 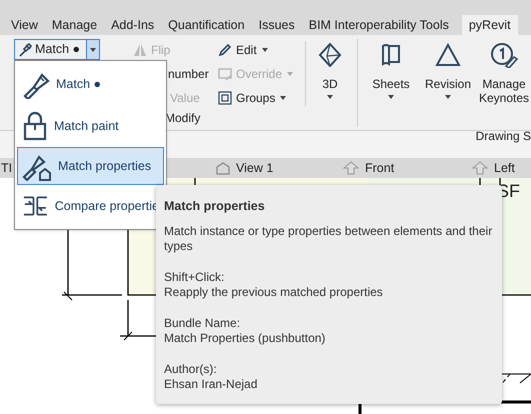 What do you see at coordinates (90, 84) in the screenshot?
I see `menu-item: Match ●` at bounding box center [90, 84].